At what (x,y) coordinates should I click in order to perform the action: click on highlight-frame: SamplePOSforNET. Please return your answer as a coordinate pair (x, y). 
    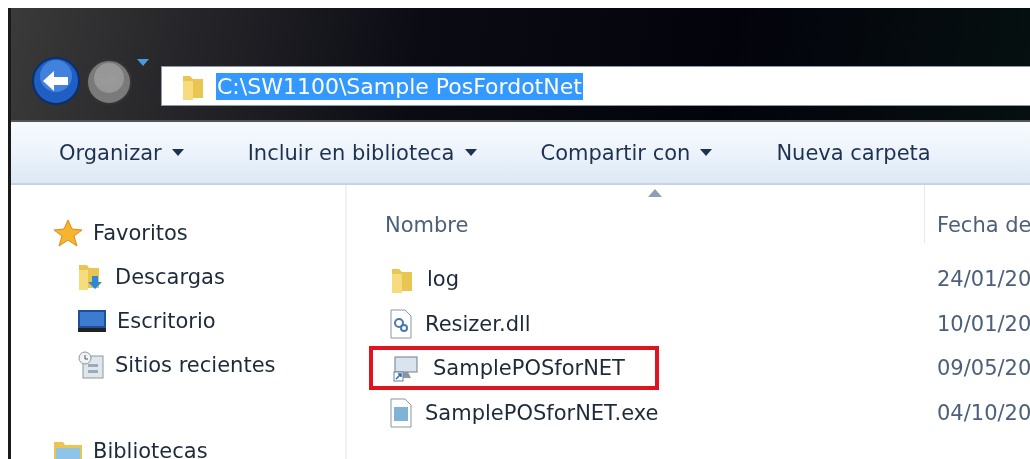
    Looking at the image, I should click on (514, 368).